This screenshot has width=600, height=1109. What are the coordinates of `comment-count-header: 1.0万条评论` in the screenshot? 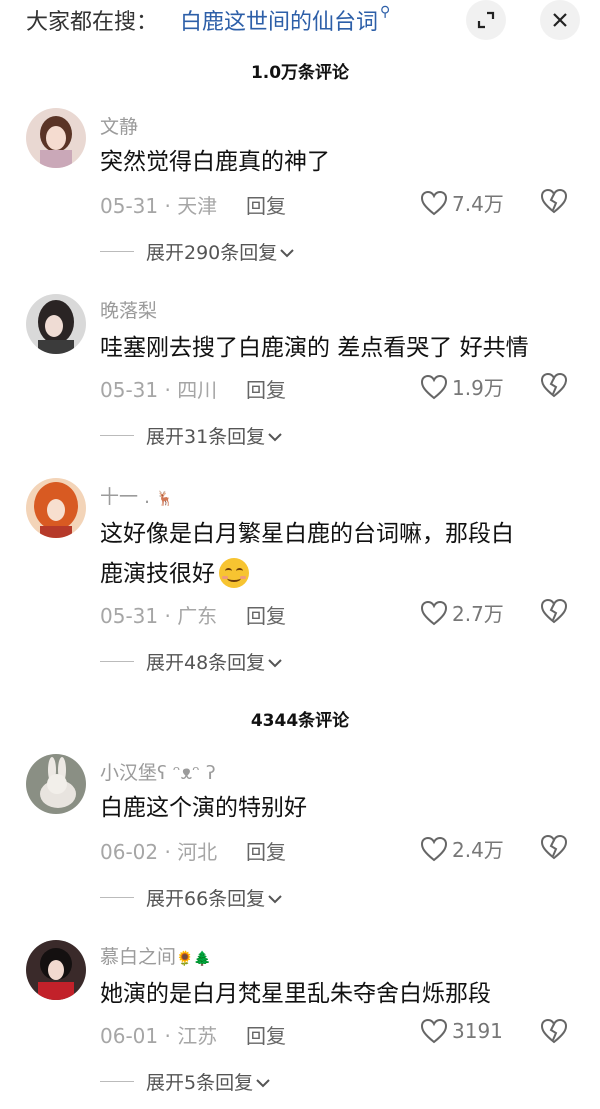 It's located at (300, 73).